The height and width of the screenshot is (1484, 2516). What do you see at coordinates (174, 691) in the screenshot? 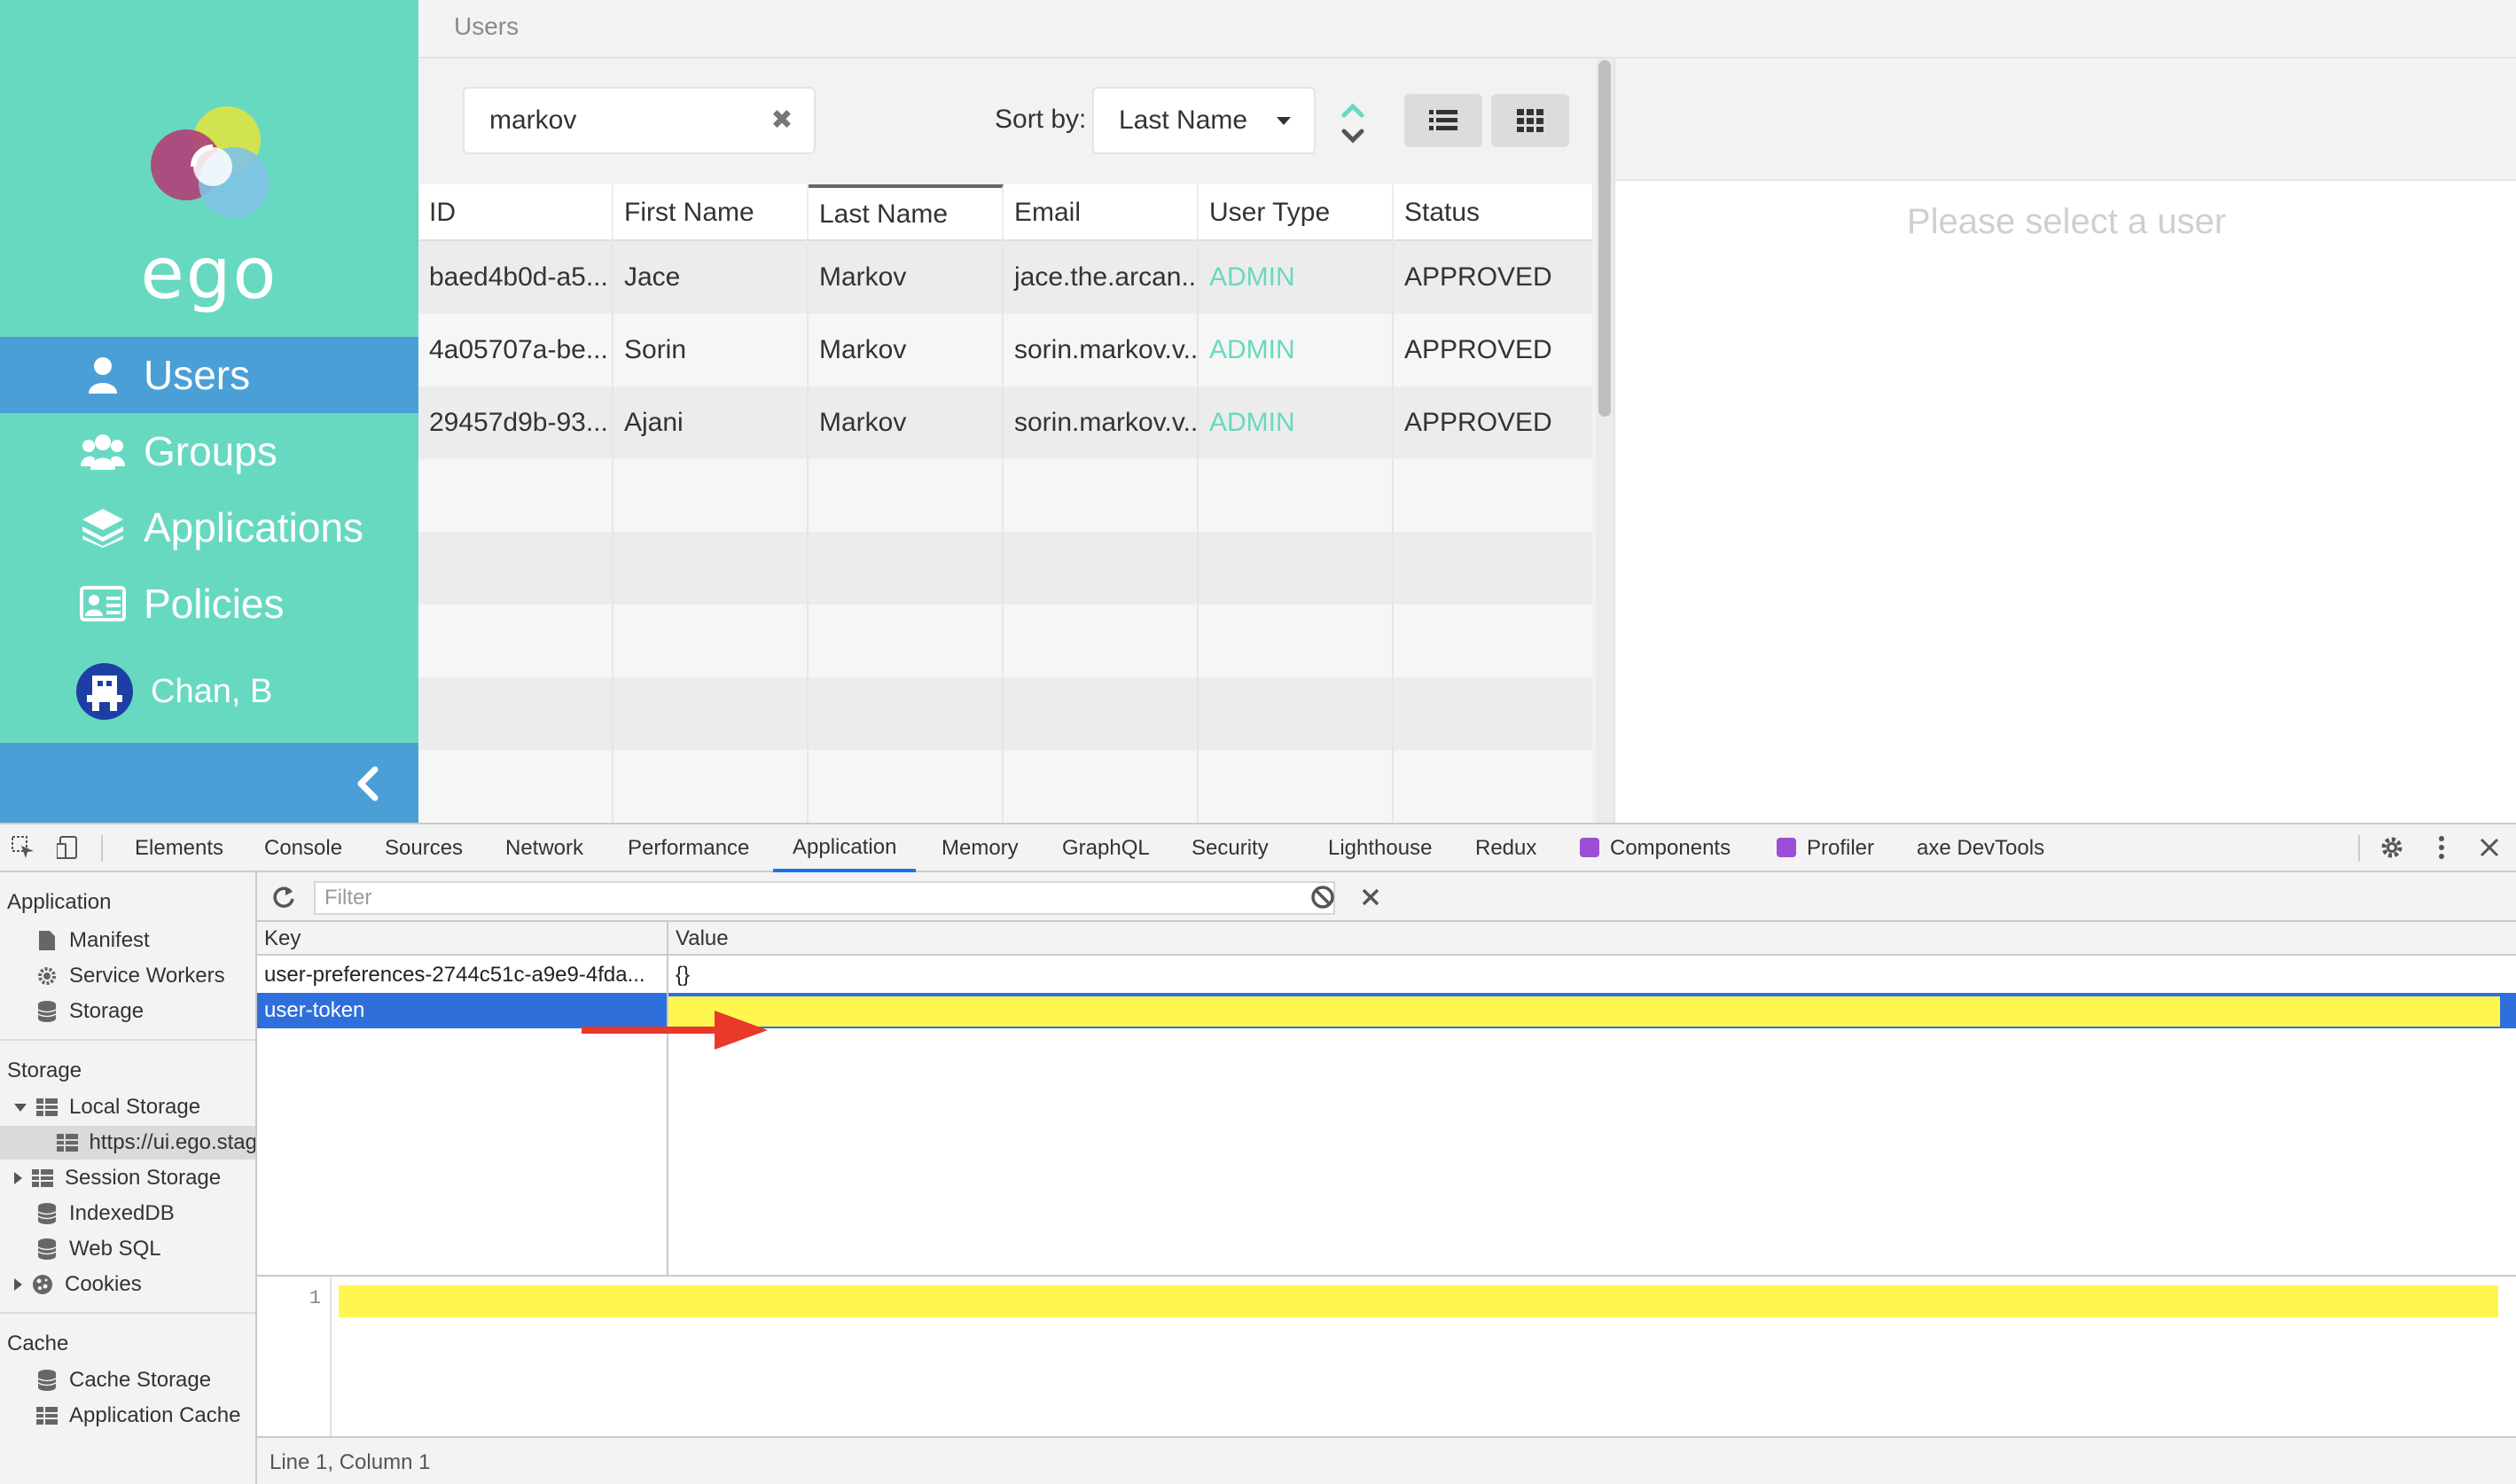
I see `current-user: Chan, B` at bounding box center [174, 691].